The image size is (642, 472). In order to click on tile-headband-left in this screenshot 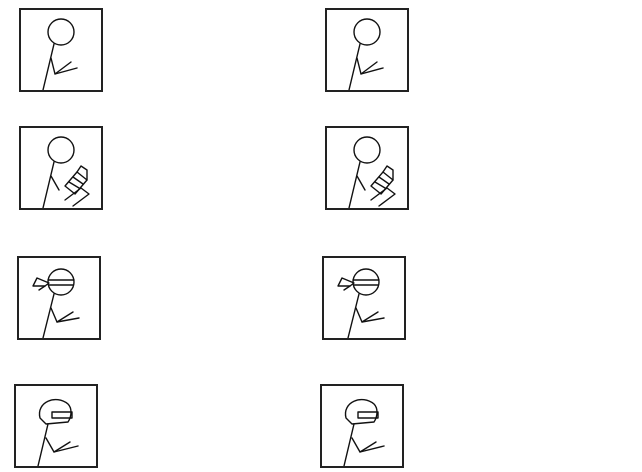, I will do `click(59, 298)`.